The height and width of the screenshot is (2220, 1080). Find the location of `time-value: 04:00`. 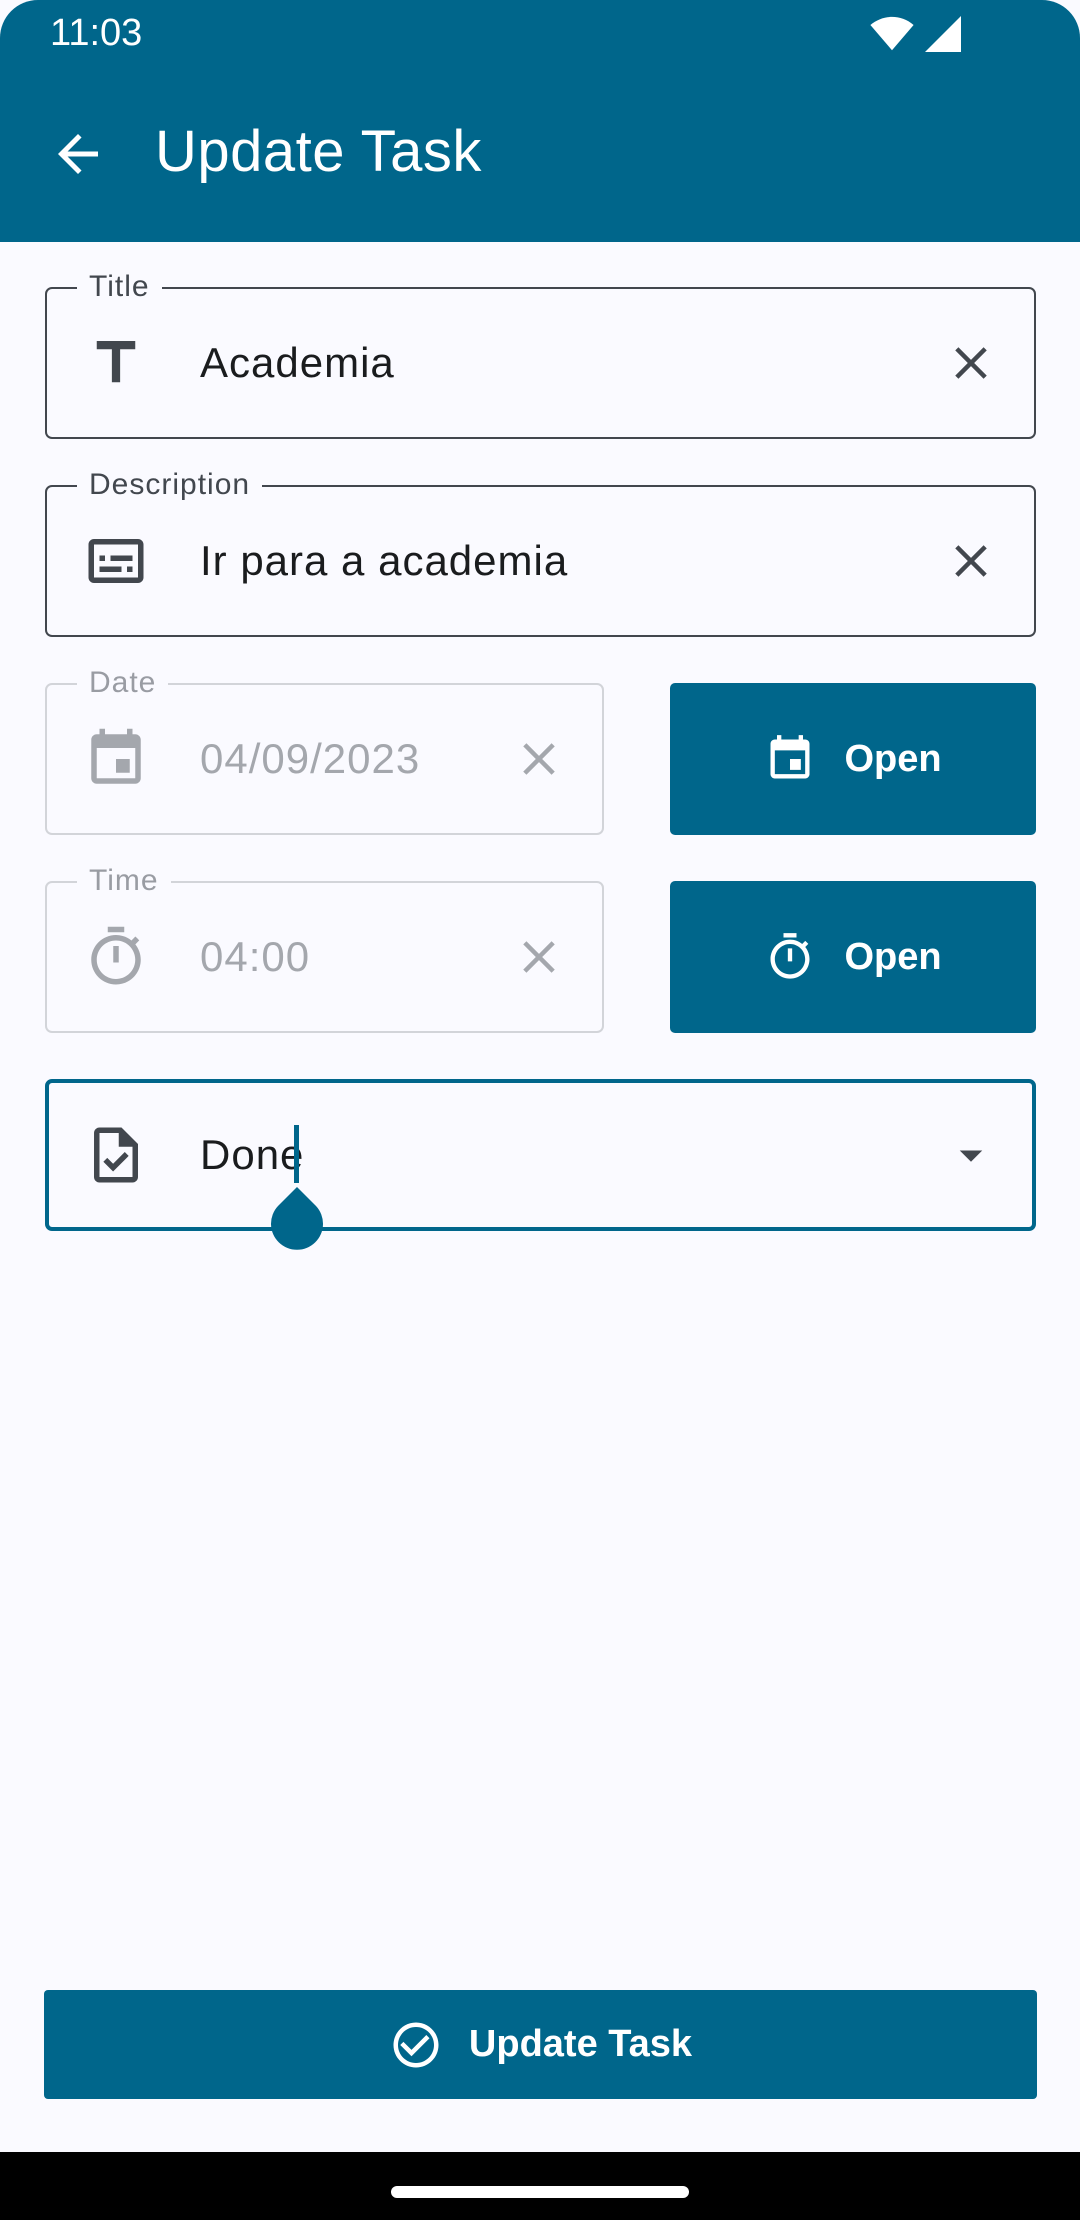

time-value: 04:00 is located at coordinates (255, 956).